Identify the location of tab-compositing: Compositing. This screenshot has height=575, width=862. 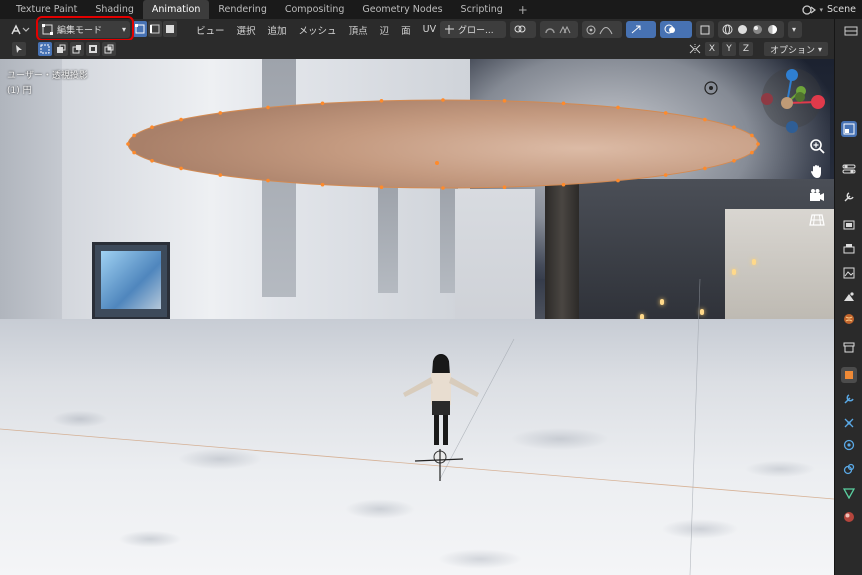
(315, 9).